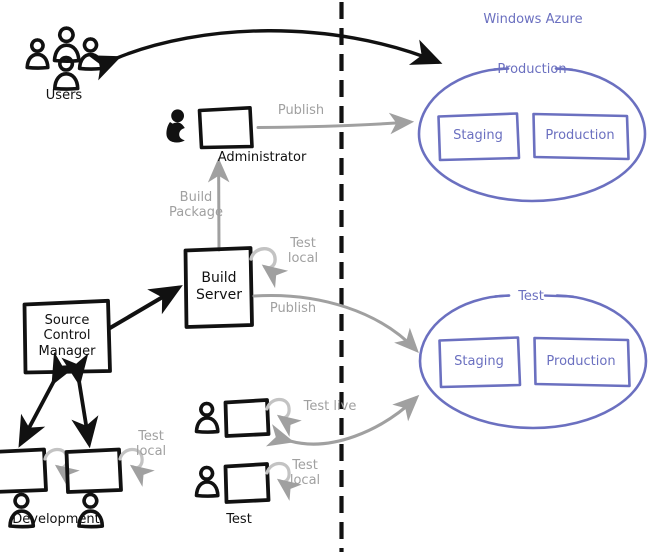 This screenshot has width=650, height=554. I want to click on test-workstation-bottom, so click(247, 483).